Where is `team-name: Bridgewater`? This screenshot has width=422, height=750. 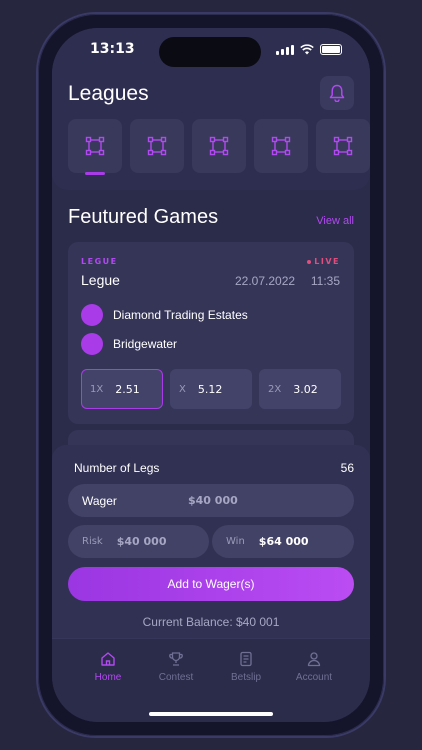
team-name: Bridgewater is located at coordinates (145, 344).